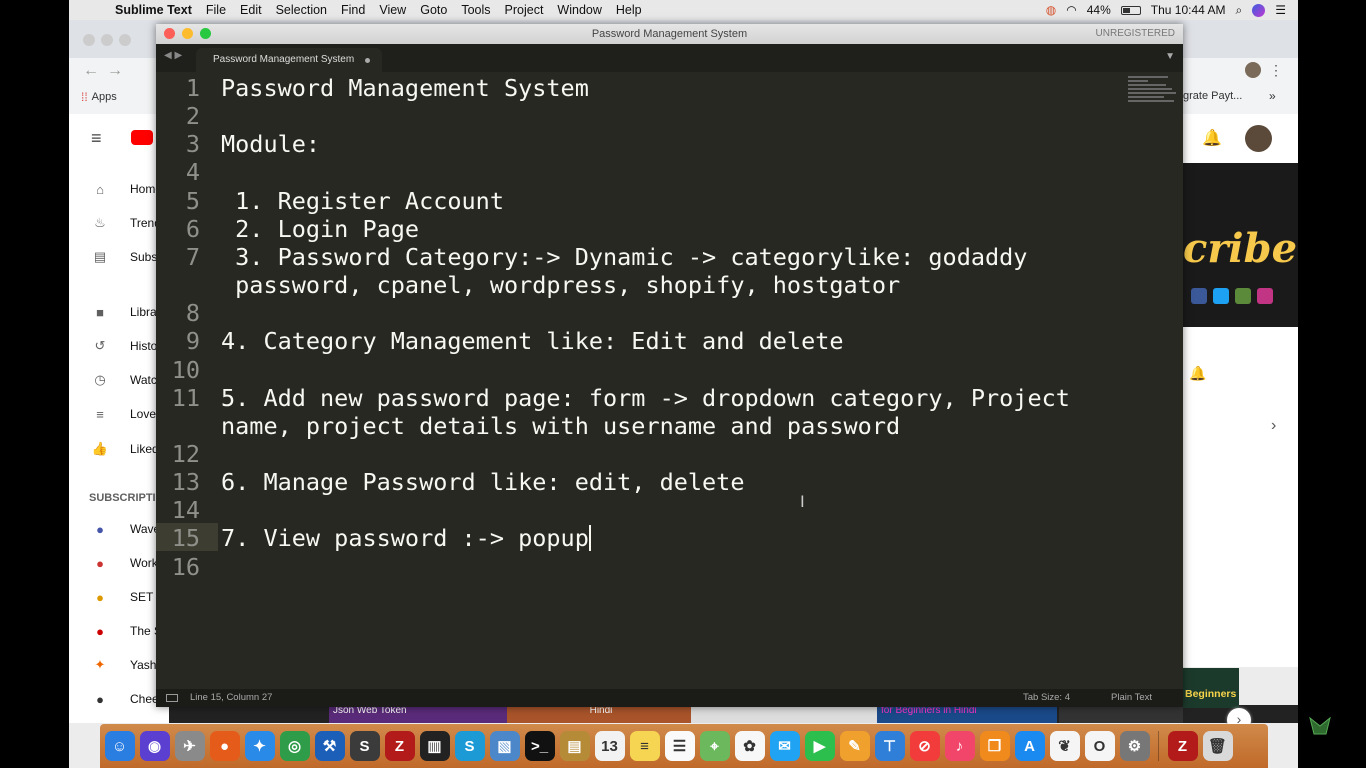 This screenshot has width=1366, height=768. Describe the element at coordinates (329, 746) in the screenshot. I see `xcode-icon: ⚒` at that location.